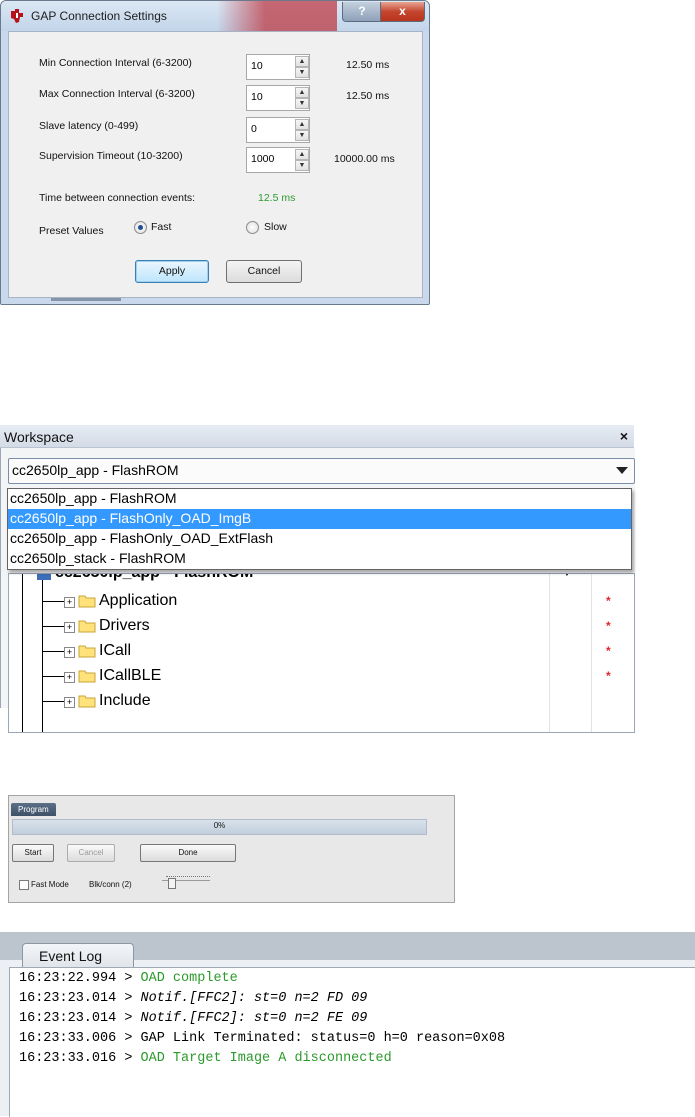  I want to click on log-line: 16:23:22.994 > OAD complete, so click(128, 978).